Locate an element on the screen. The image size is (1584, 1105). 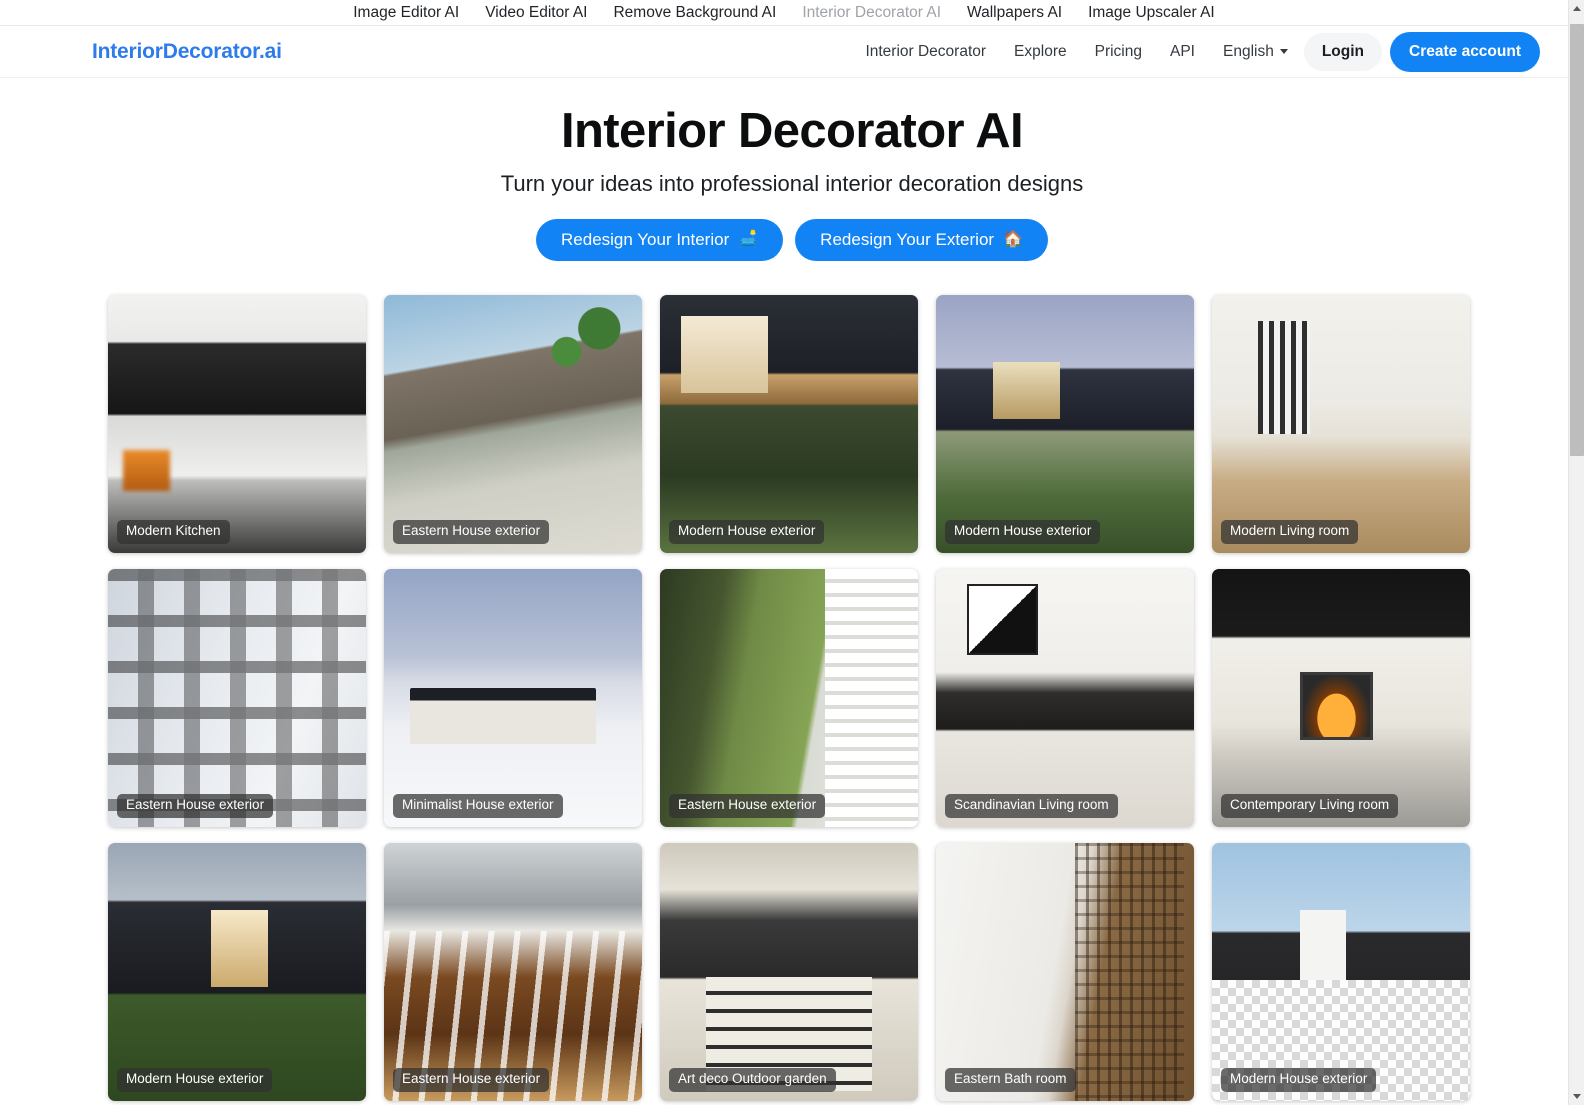
gallery-card-caption: Modern Kitchen is located at coordinates (173, 532).